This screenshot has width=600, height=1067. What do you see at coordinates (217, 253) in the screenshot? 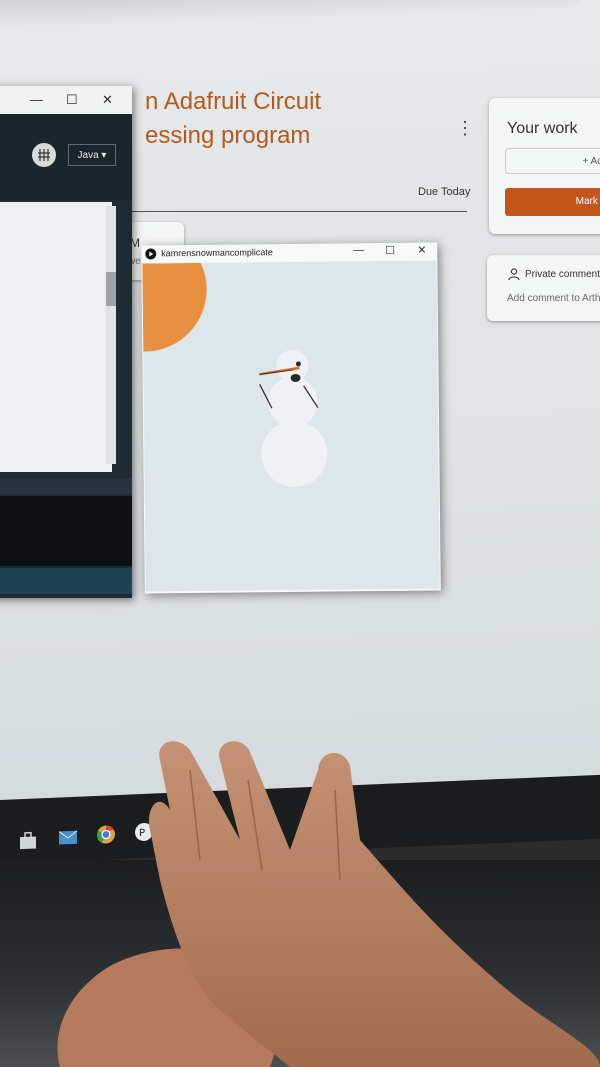
I see `sketch-window-title: kamrensnowmancomplicate` at bounding box center [217, 253].